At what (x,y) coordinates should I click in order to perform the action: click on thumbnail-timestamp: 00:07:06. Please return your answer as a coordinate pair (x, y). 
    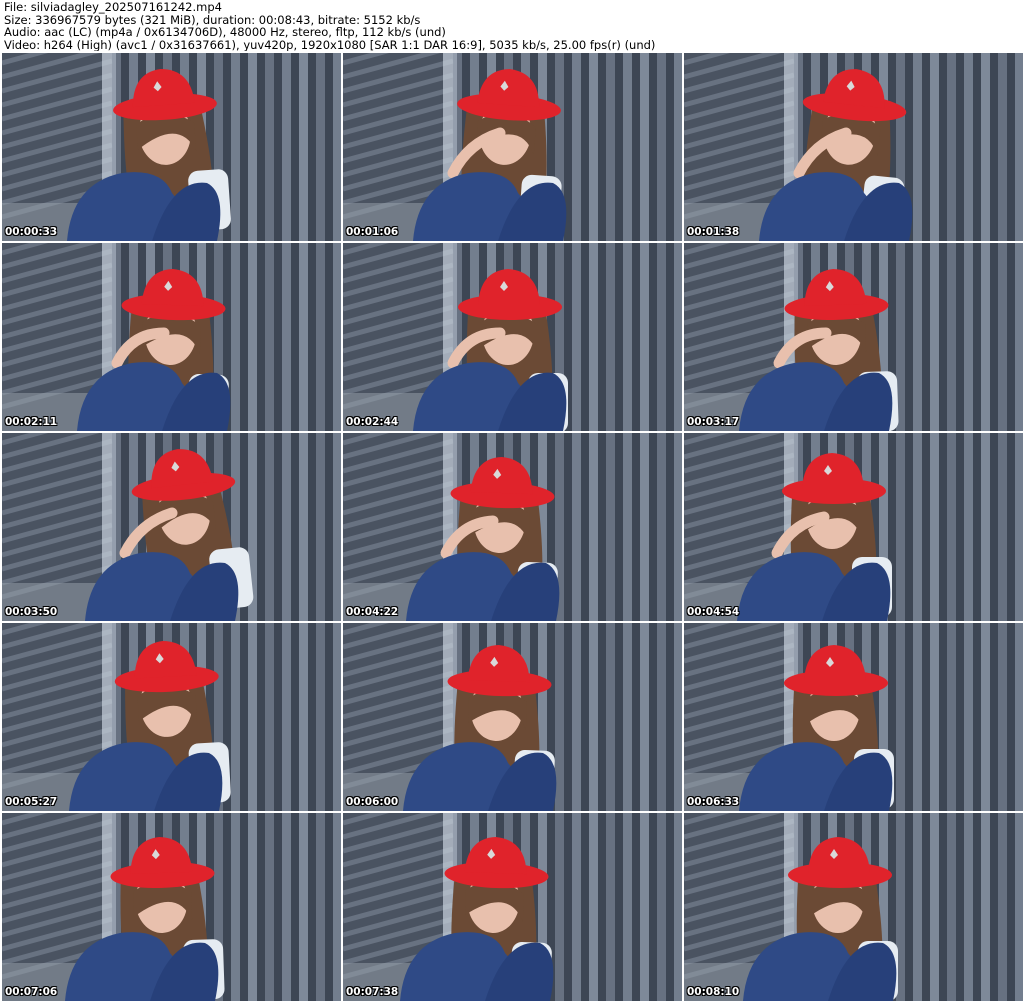
    Looking at the image, I should click on (31, 992).